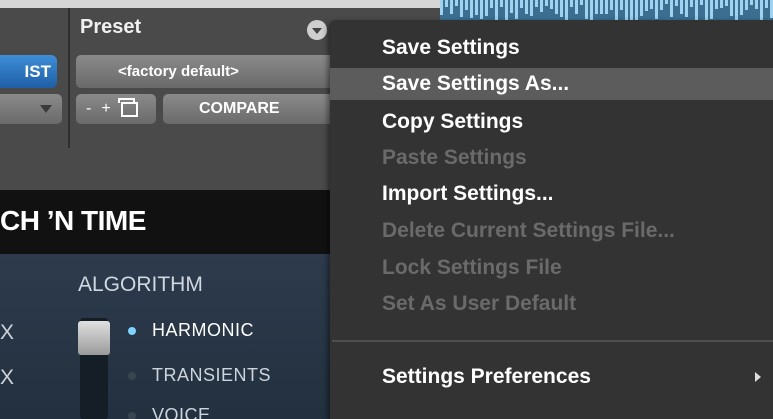 The image size is (773, 419). Describe the element at coordinates (111, 27) in the screenshot. I see `preset-label: Preset` at that location.